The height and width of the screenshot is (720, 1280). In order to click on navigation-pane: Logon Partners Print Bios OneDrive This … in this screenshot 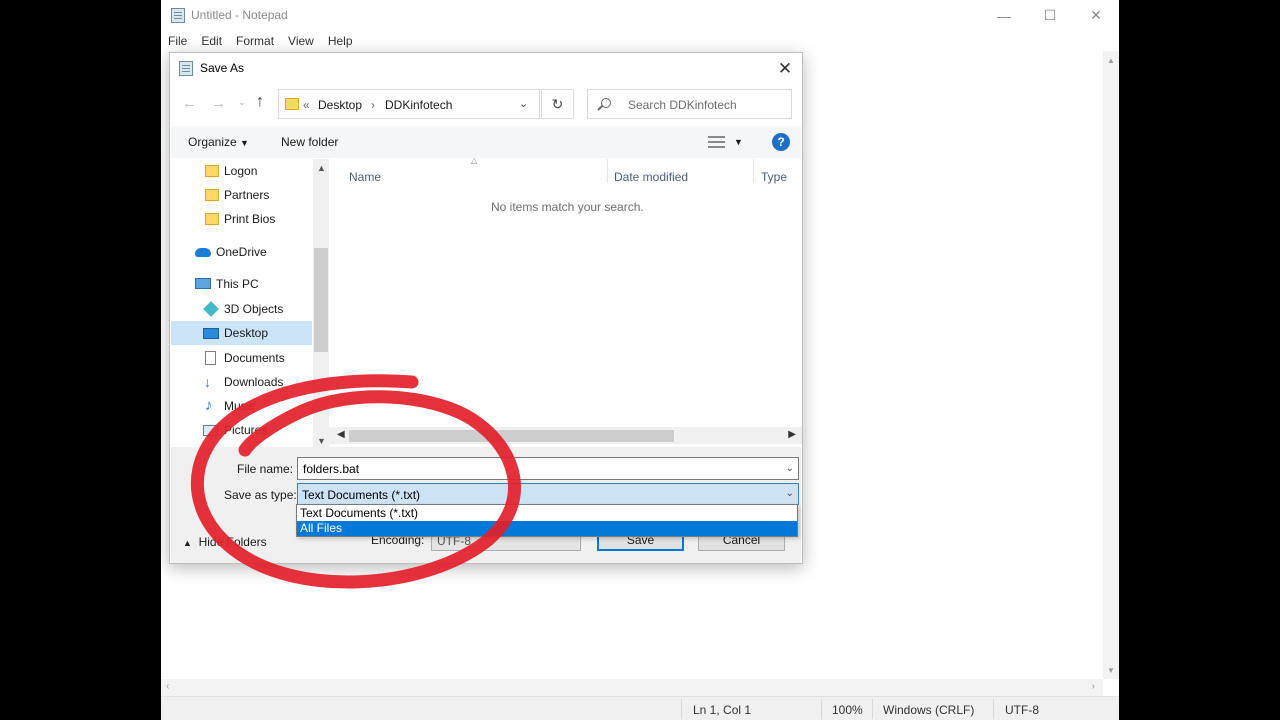, I will do `click(242, 303)`.